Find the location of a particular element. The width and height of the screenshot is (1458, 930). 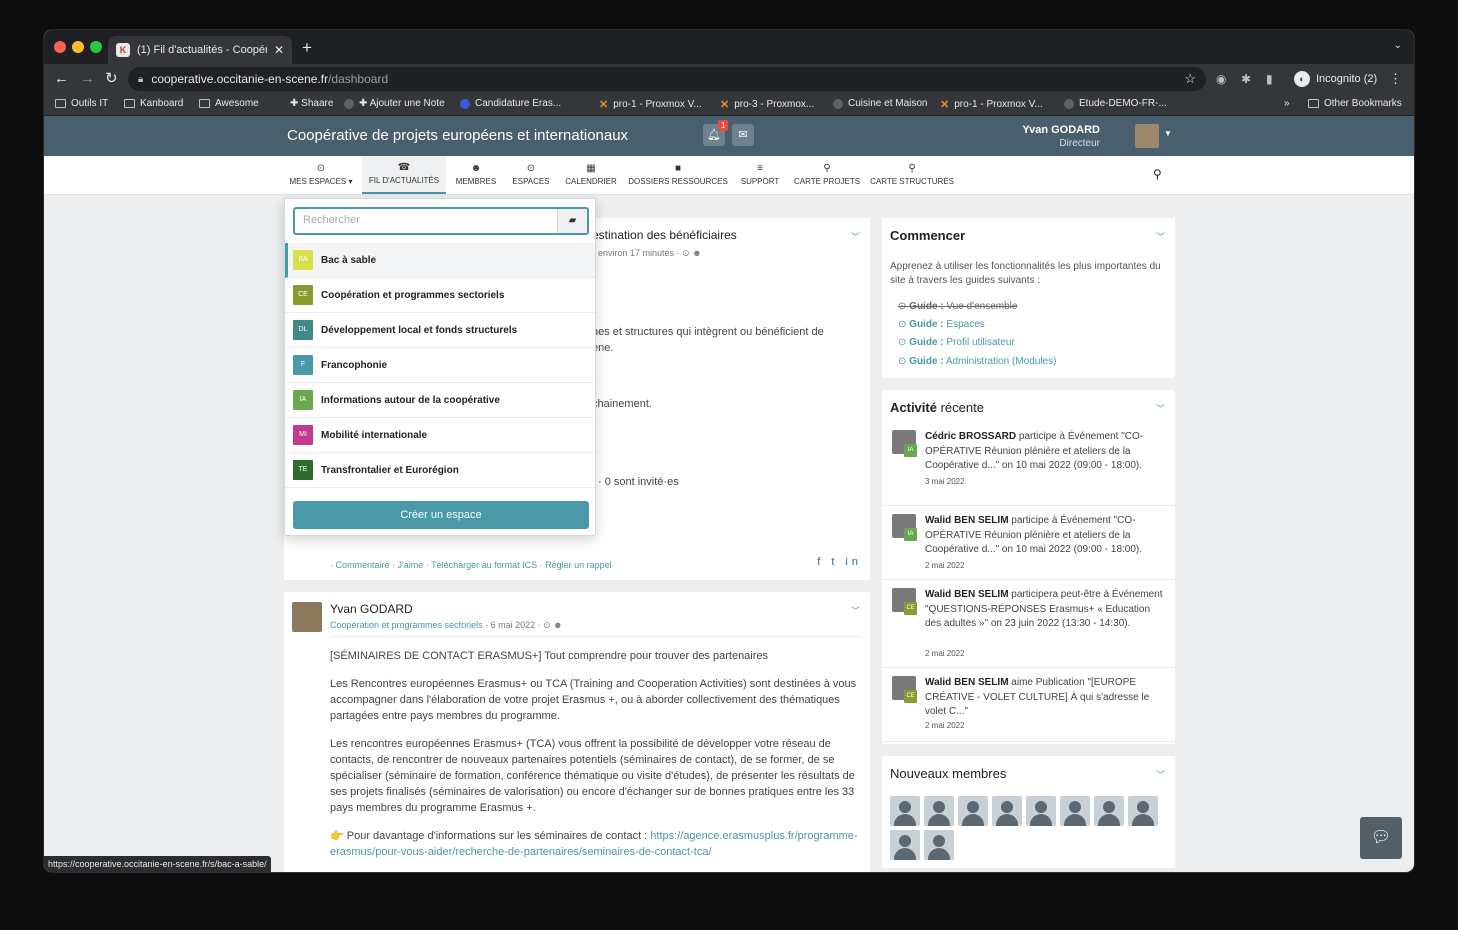

forward-icon: → is located at coordinates (87, 79).